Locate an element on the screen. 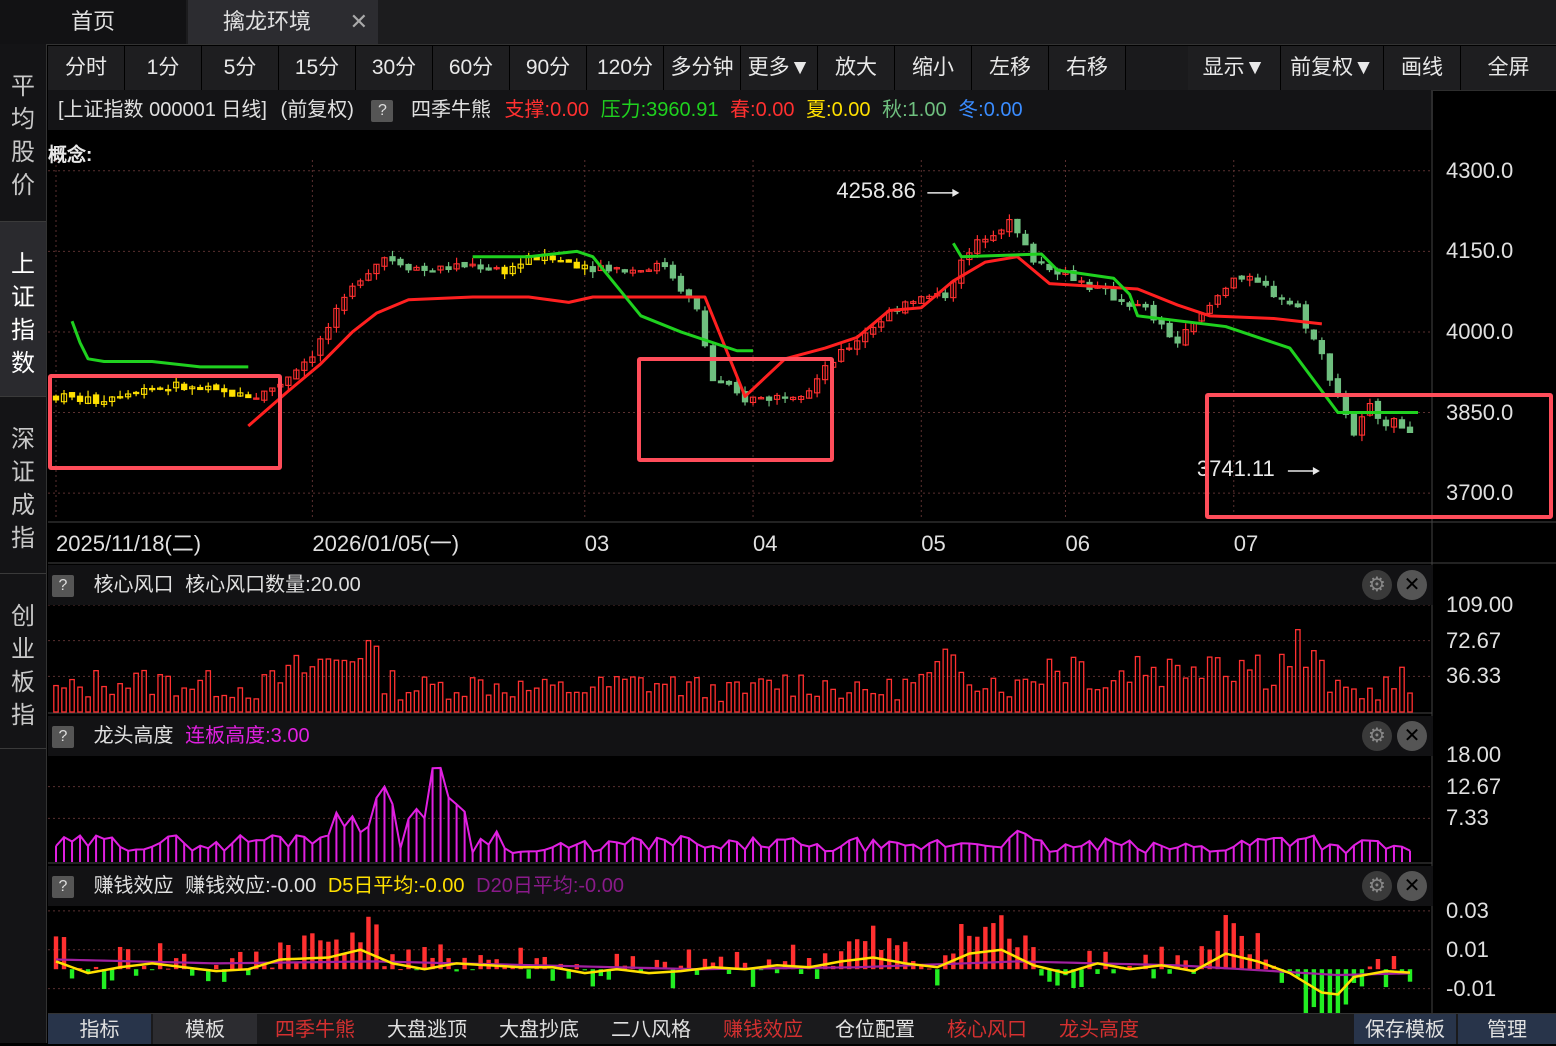  indicator-title: 核心风口 is located at coordinates (133, 585).